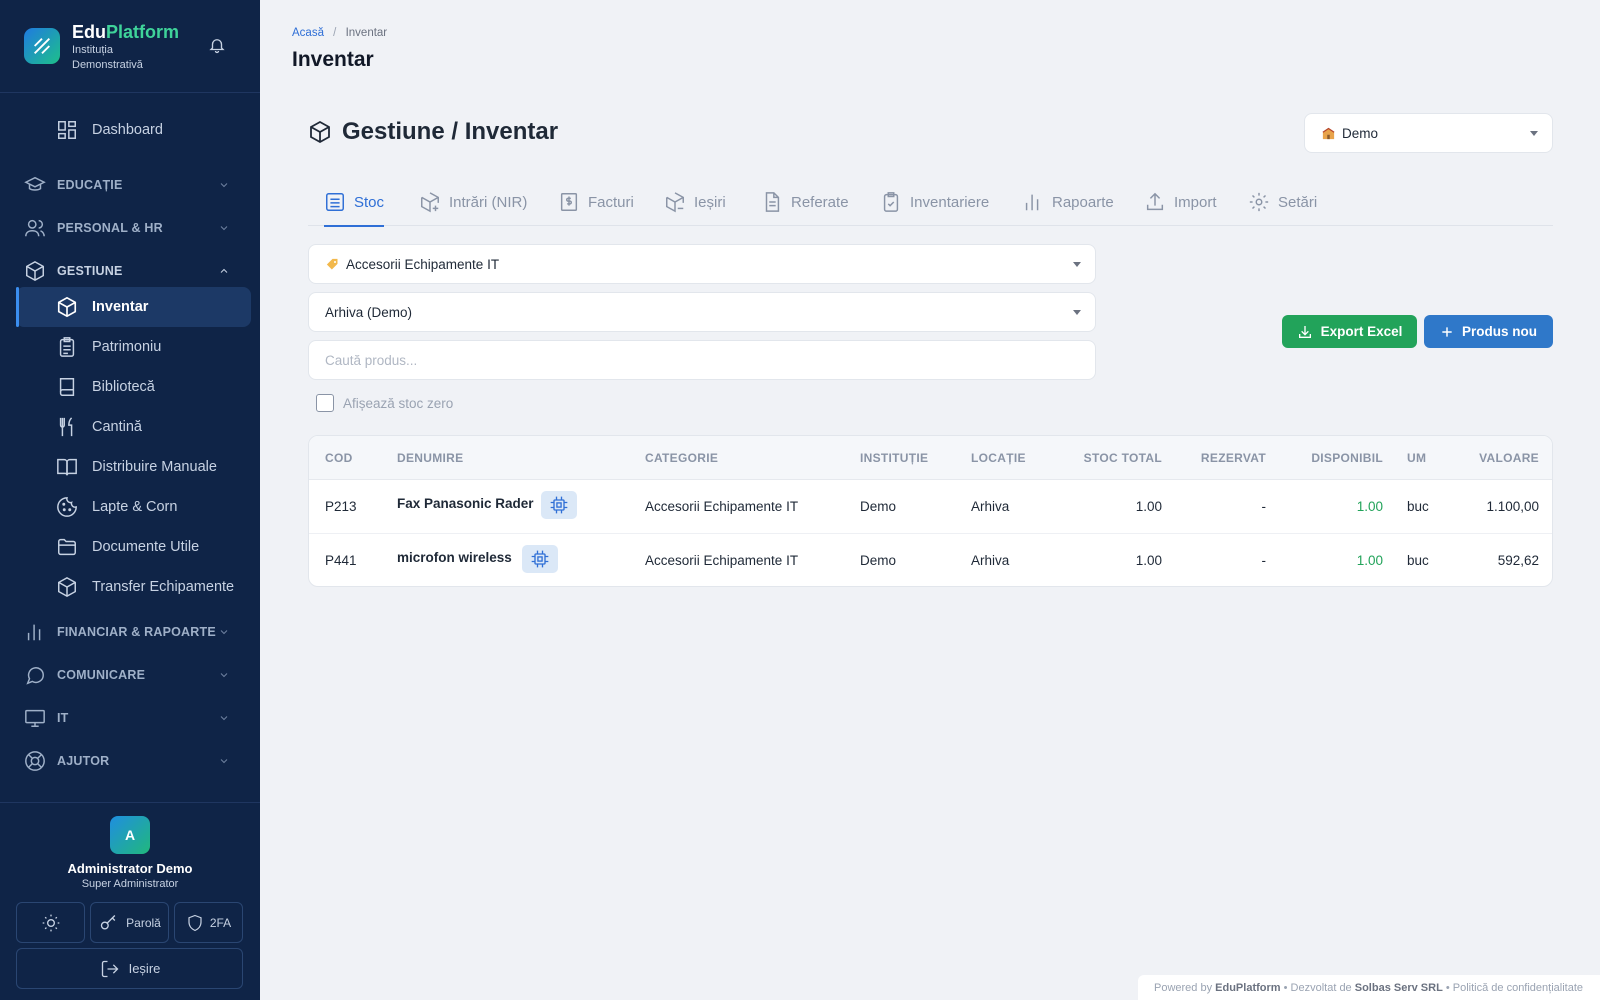 Image resolution: width=1600 pixels, height=1000 pixels. What do you see at coordinates (220, 922) in the screenshot?
I see `twofa-label: 2FA` at bounding box center [220, 922].